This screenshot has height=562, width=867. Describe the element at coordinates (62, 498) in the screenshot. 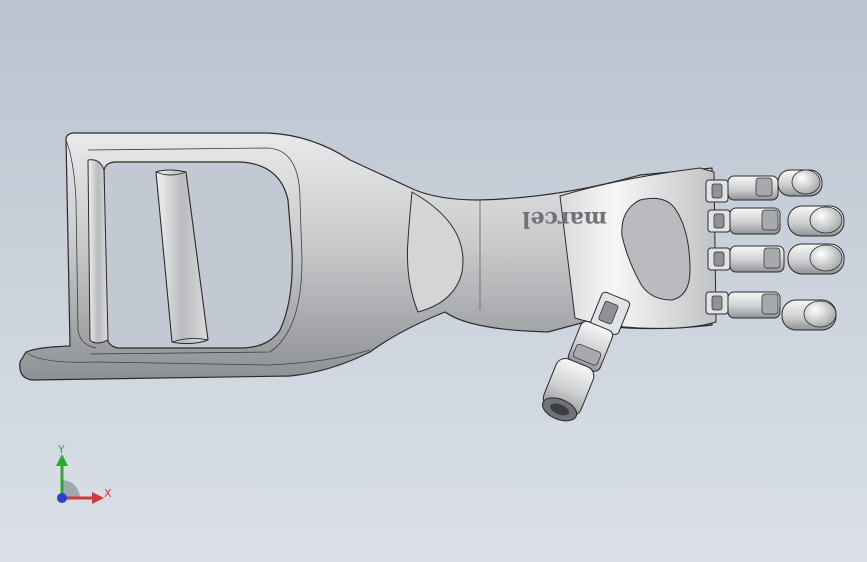

I see `z-axis-dot` at that location.